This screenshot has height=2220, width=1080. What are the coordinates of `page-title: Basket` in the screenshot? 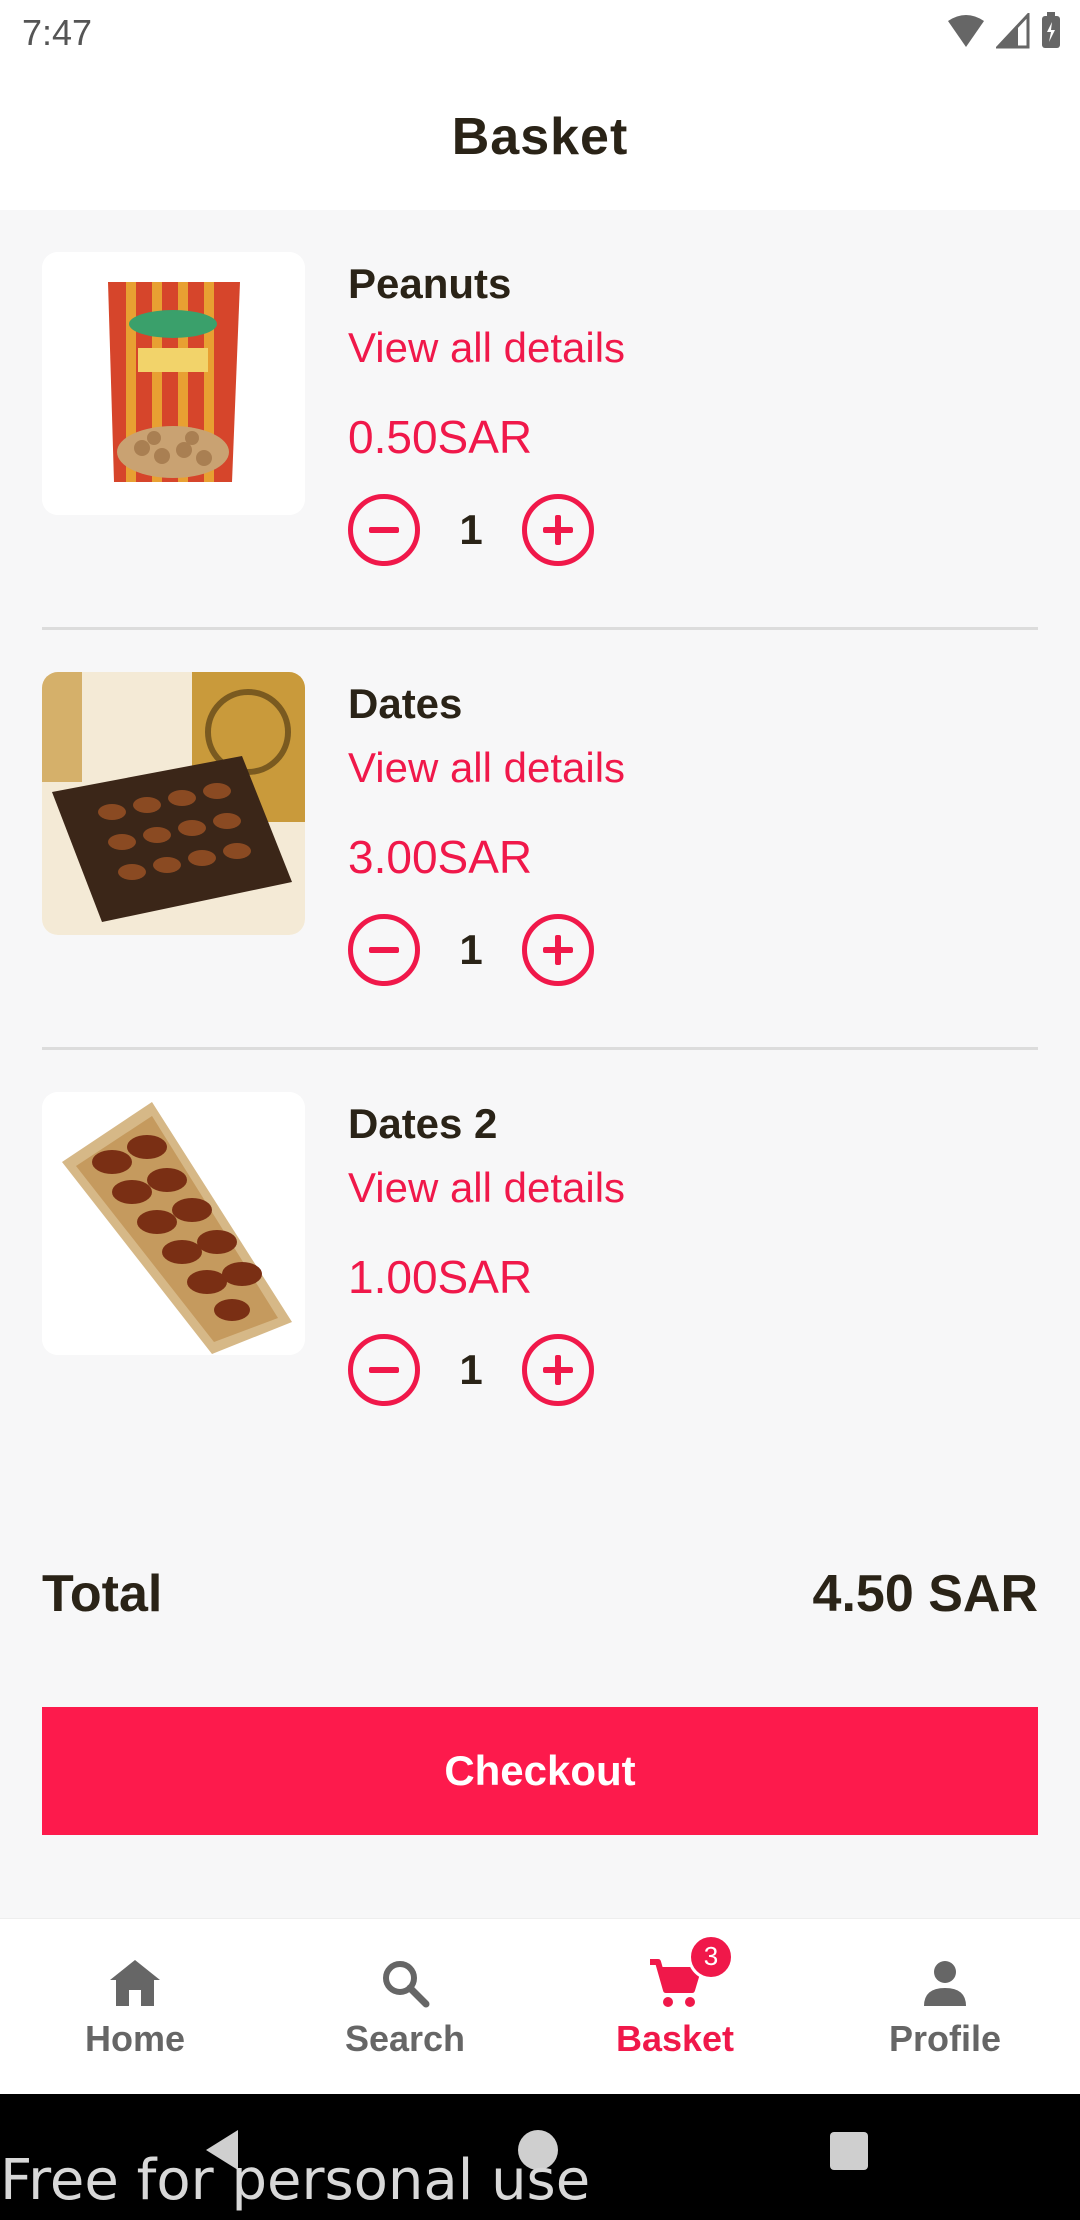 It's located at (540, 137).